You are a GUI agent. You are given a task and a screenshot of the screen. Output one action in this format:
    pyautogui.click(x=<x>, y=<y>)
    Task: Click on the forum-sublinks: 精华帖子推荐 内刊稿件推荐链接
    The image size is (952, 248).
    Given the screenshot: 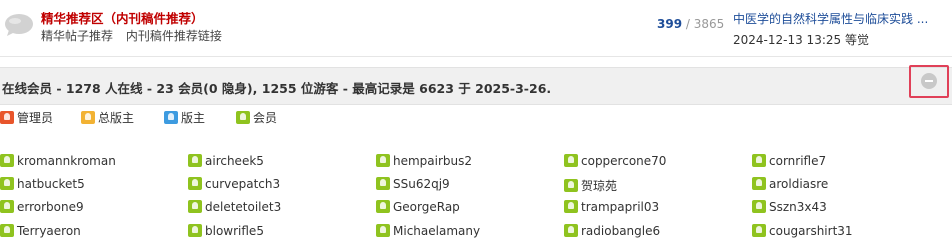 What is the action you would take?
    pyautogui.click(x=136, y=35)
    